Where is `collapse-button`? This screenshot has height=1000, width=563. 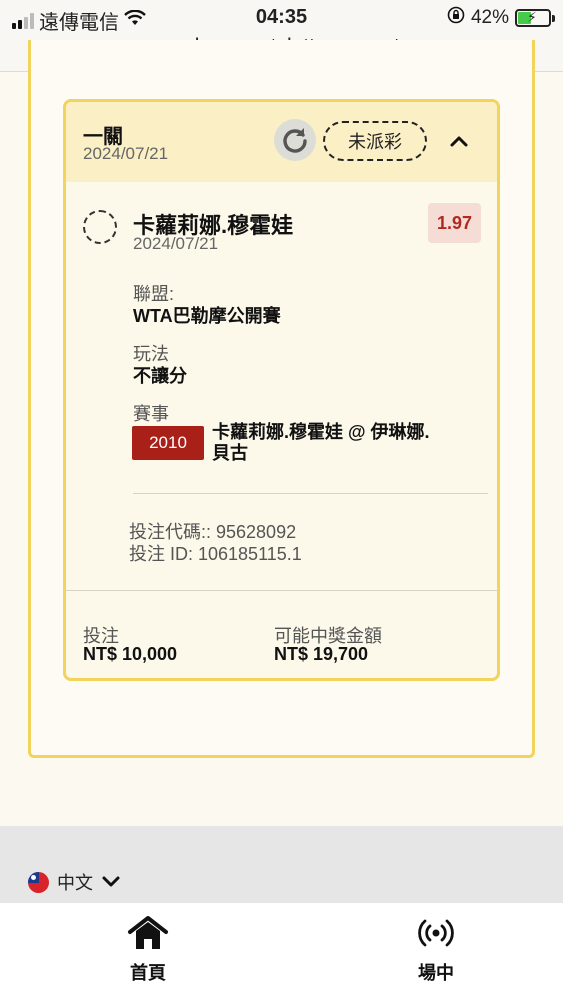 collapse-button is located at coordinates (459, 141).